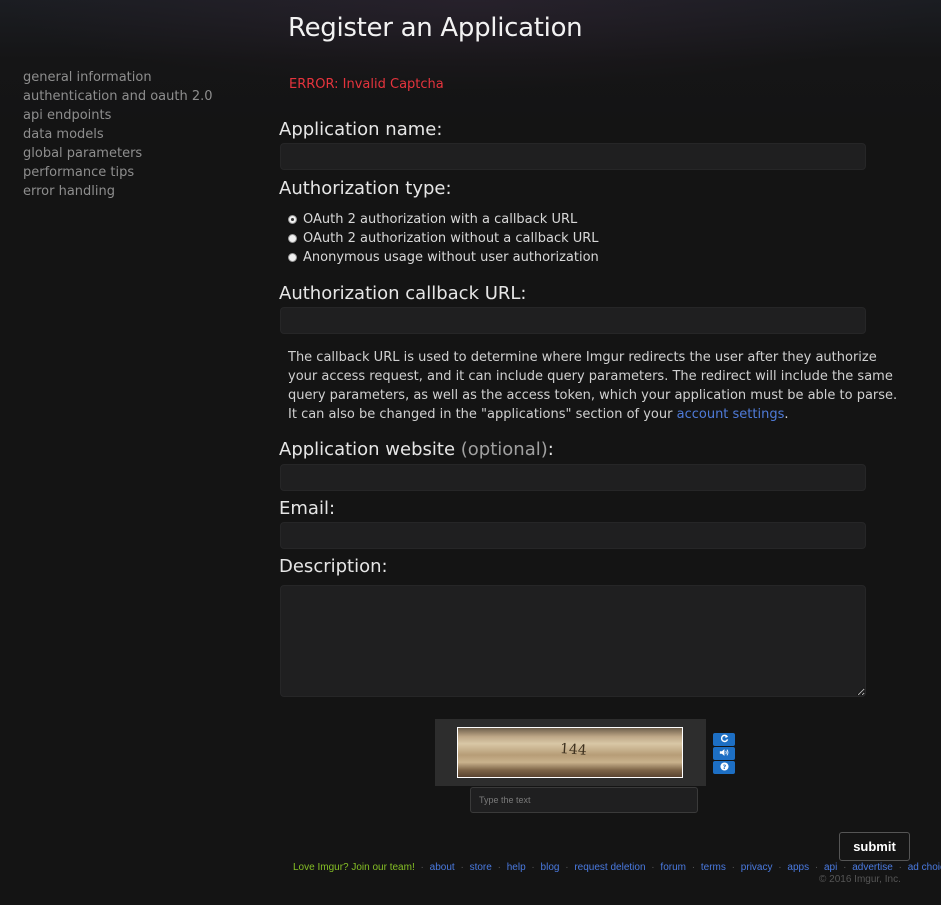  I want to click on footer-link-ad-choices: ad choices, so click(924, 867).